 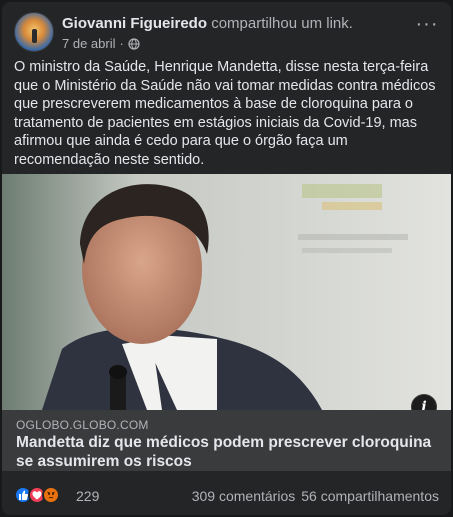 What do you see at coordinates (134, 43) in the screenshot?
I see `globe-icon` at bounding box center [134, 43].